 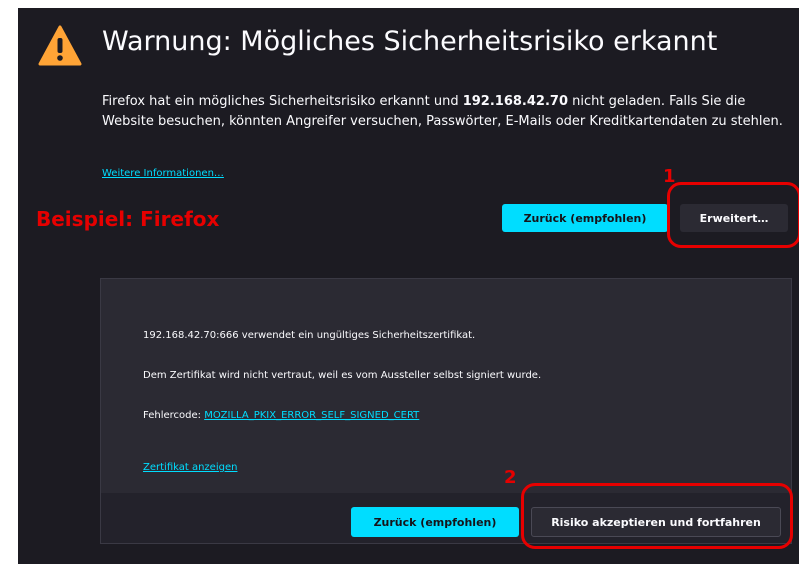 What do you see at coordinates (174, 415) in the screenshot?
I see `error-code-prefix: Fehlercode:` at bounding box center [174, 415].